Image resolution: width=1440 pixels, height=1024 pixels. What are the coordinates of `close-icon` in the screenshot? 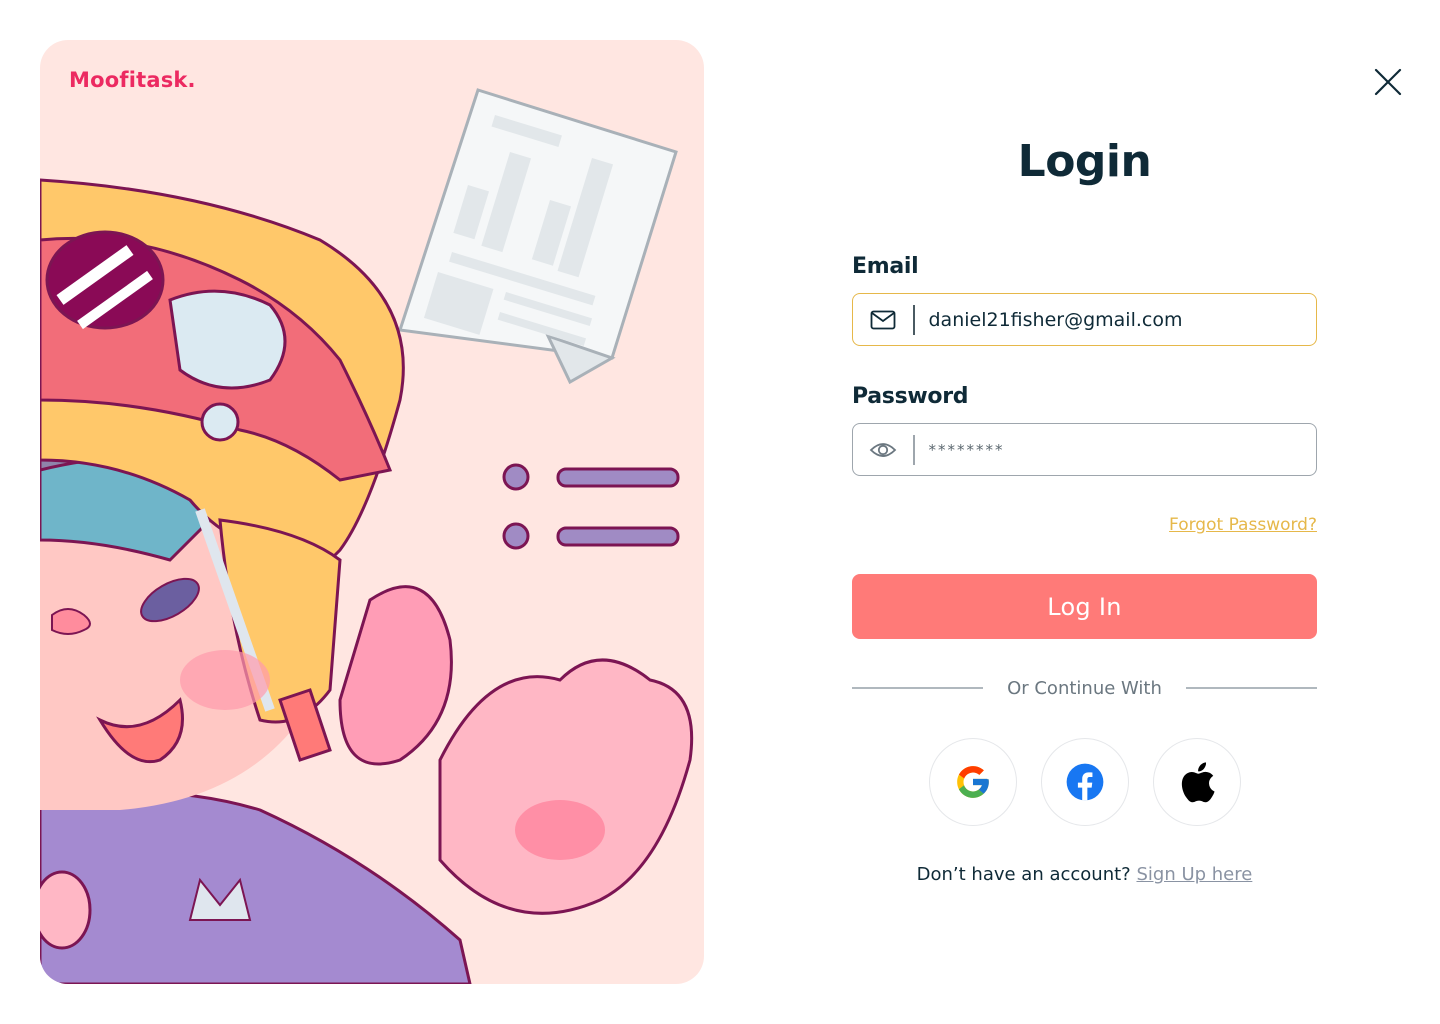 It's located at (1388, 82).